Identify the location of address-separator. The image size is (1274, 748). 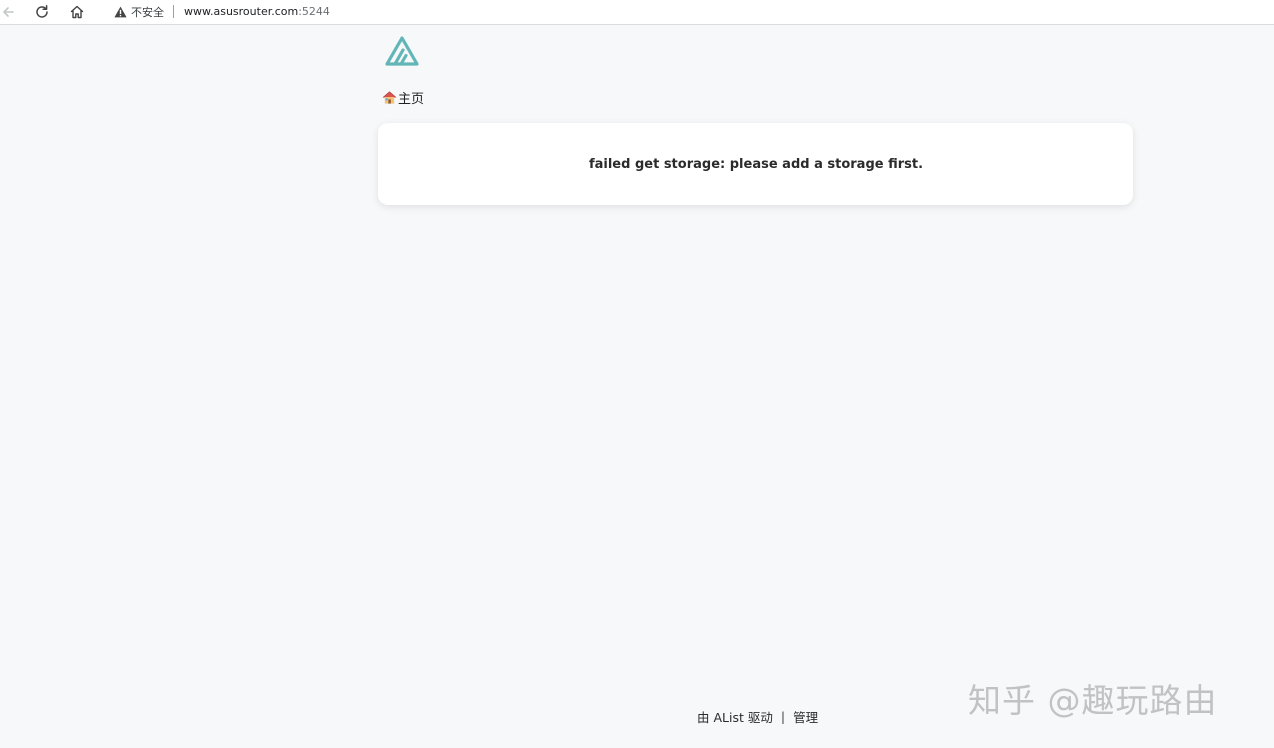
(173, 11).